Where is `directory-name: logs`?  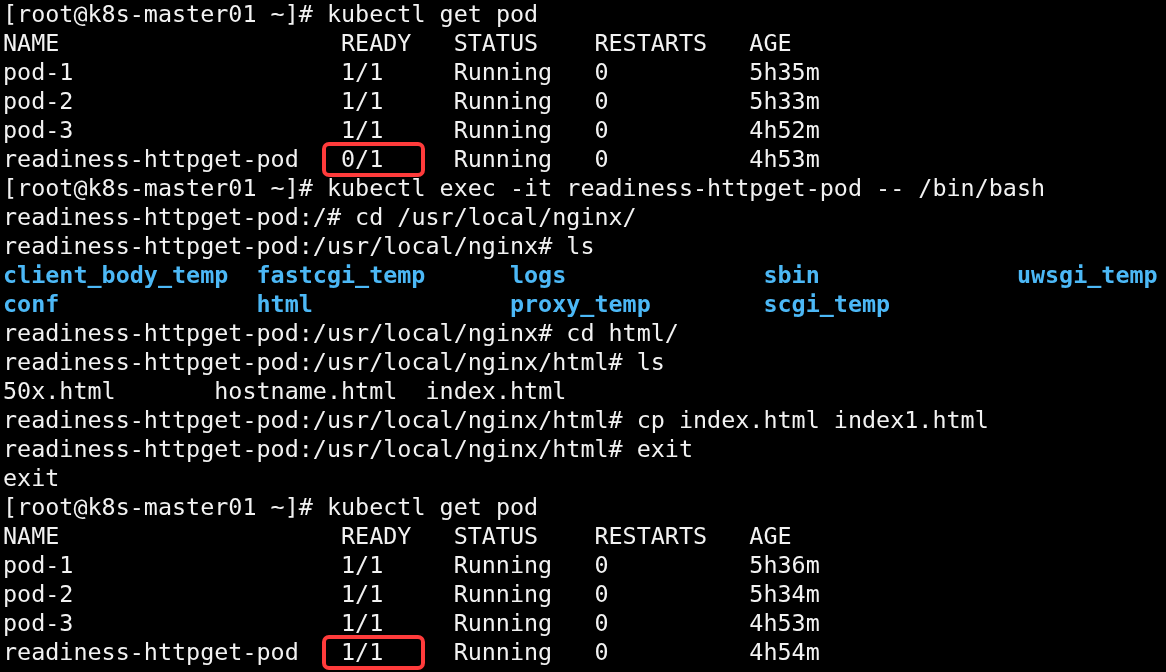 directory-name: logs is located at coordinates (538, 275).